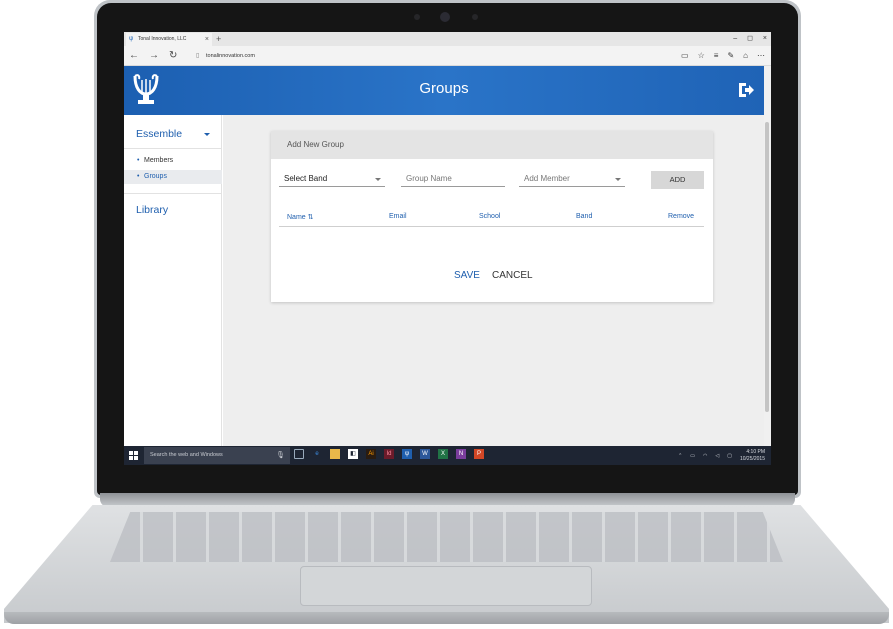 This screenshot has height=629, width=893. I want to click on sidebar-item-label: Groups, so click(155, 176).